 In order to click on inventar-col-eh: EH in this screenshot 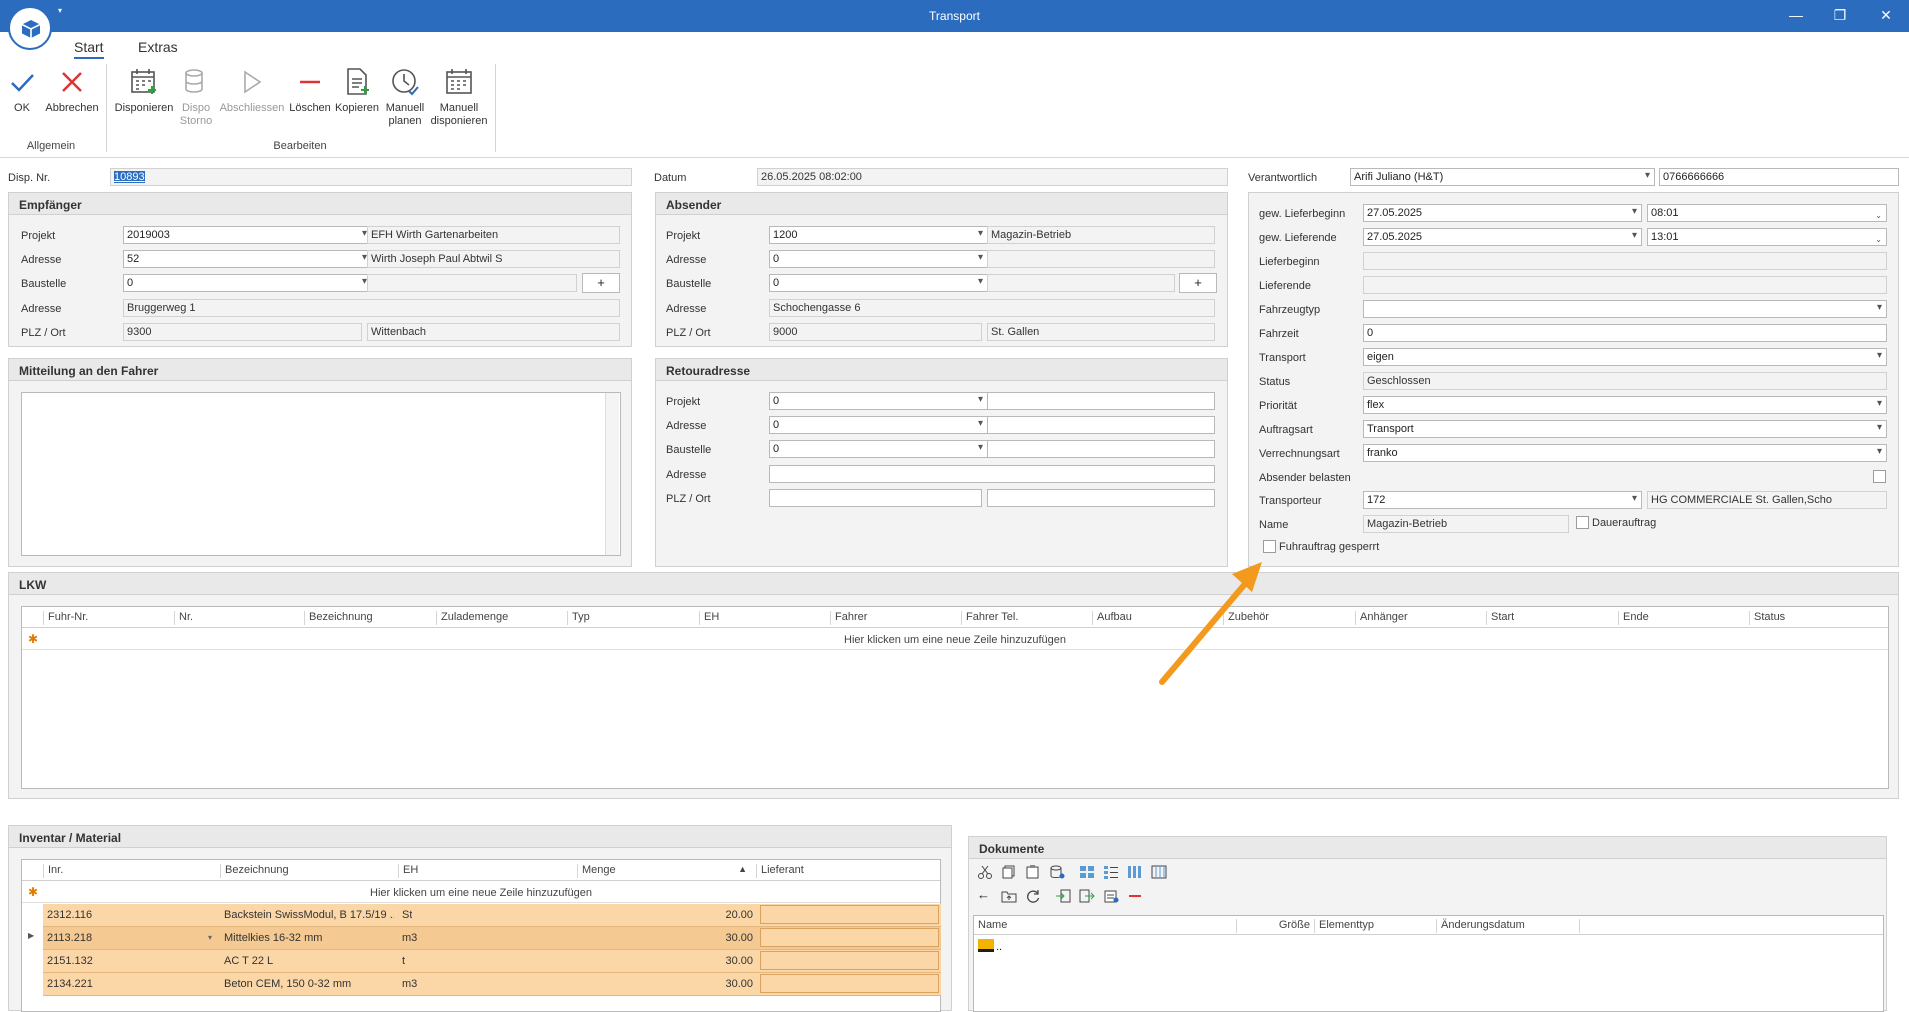, I will do `click(408, 871)`.